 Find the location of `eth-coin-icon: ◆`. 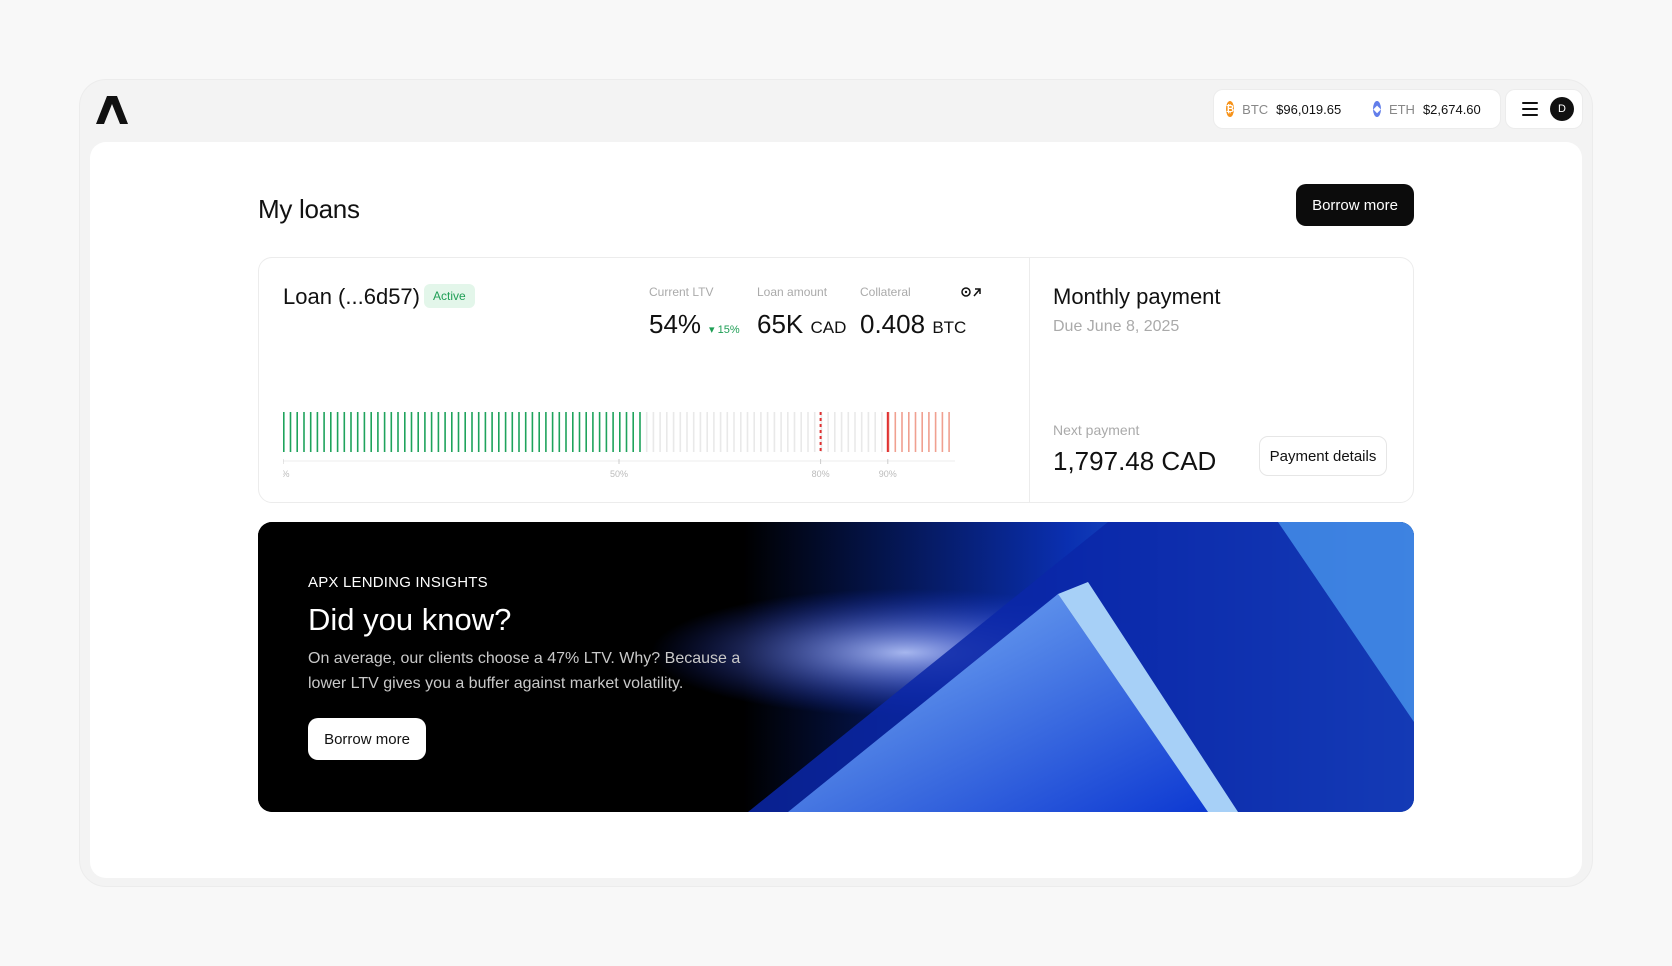

eth-coin-icon: ◆ is located at coordinates (1377, 109).